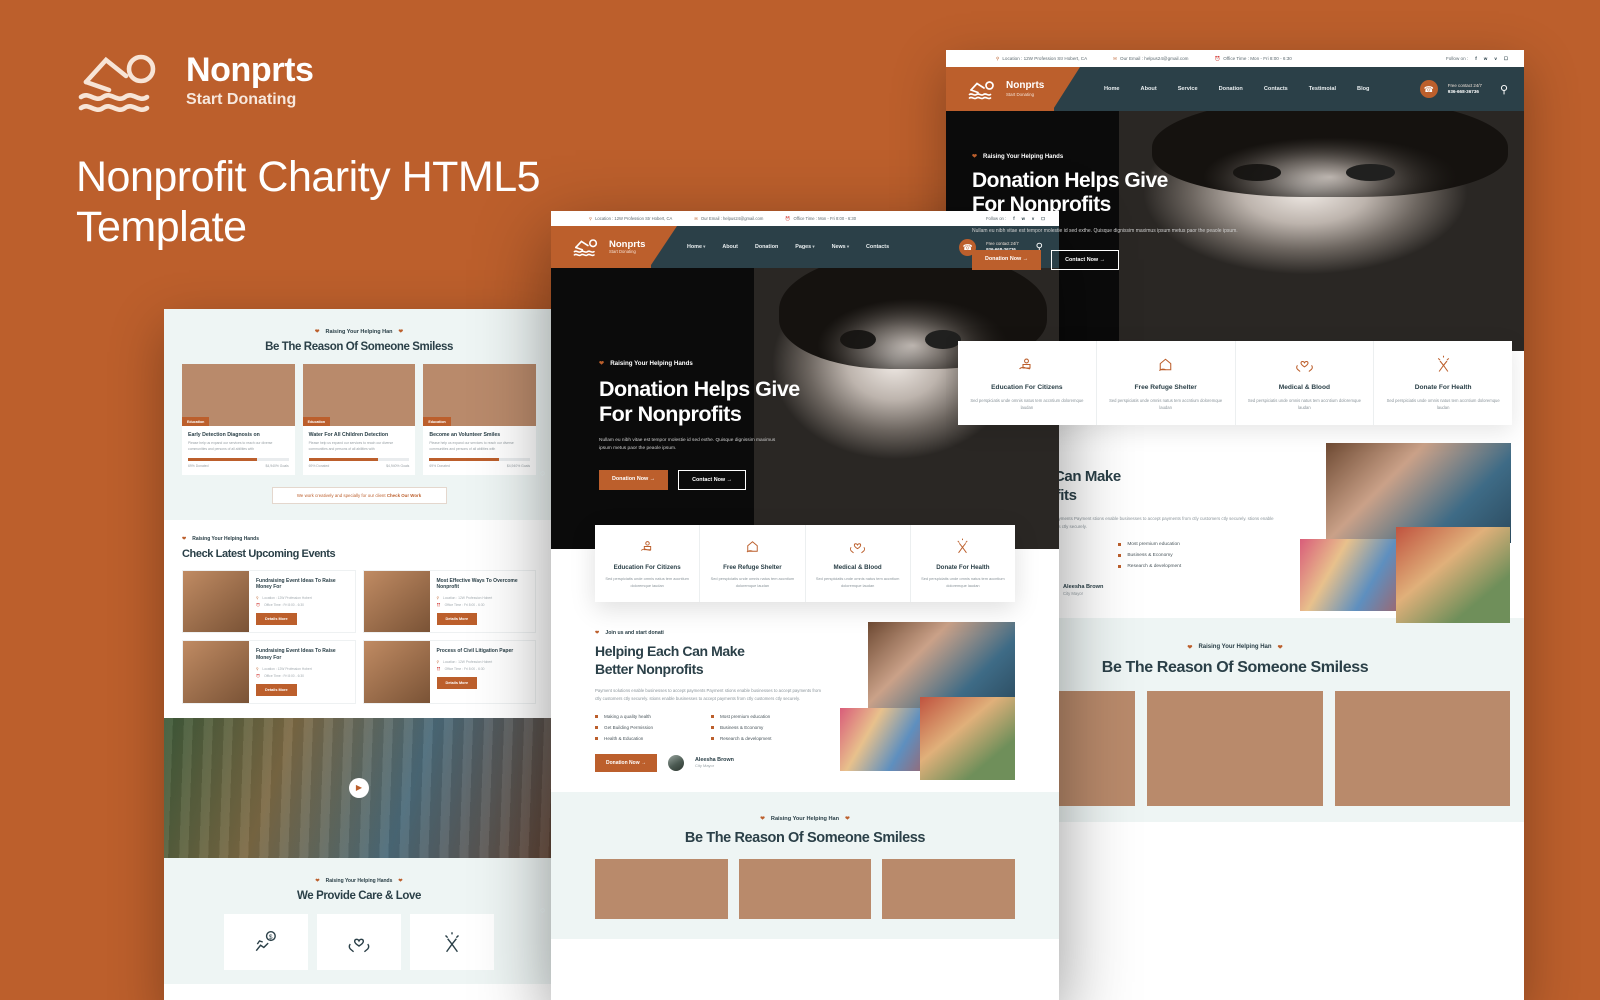  Describe the element at coordinates (404, 495) in the screenshot. I see `pill-link: Check Our Work` at that location.